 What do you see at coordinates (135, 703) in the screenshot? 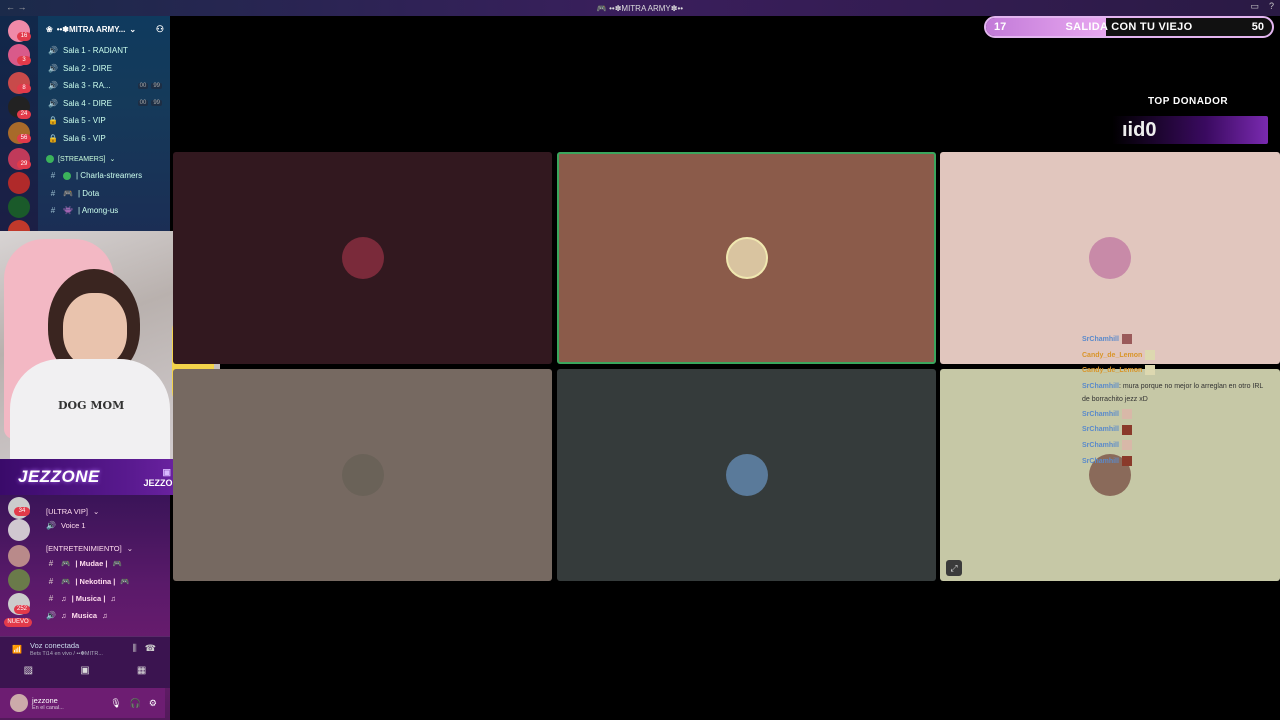
I see `headphones-icon: 🎧` at bounding box center [135, 703].